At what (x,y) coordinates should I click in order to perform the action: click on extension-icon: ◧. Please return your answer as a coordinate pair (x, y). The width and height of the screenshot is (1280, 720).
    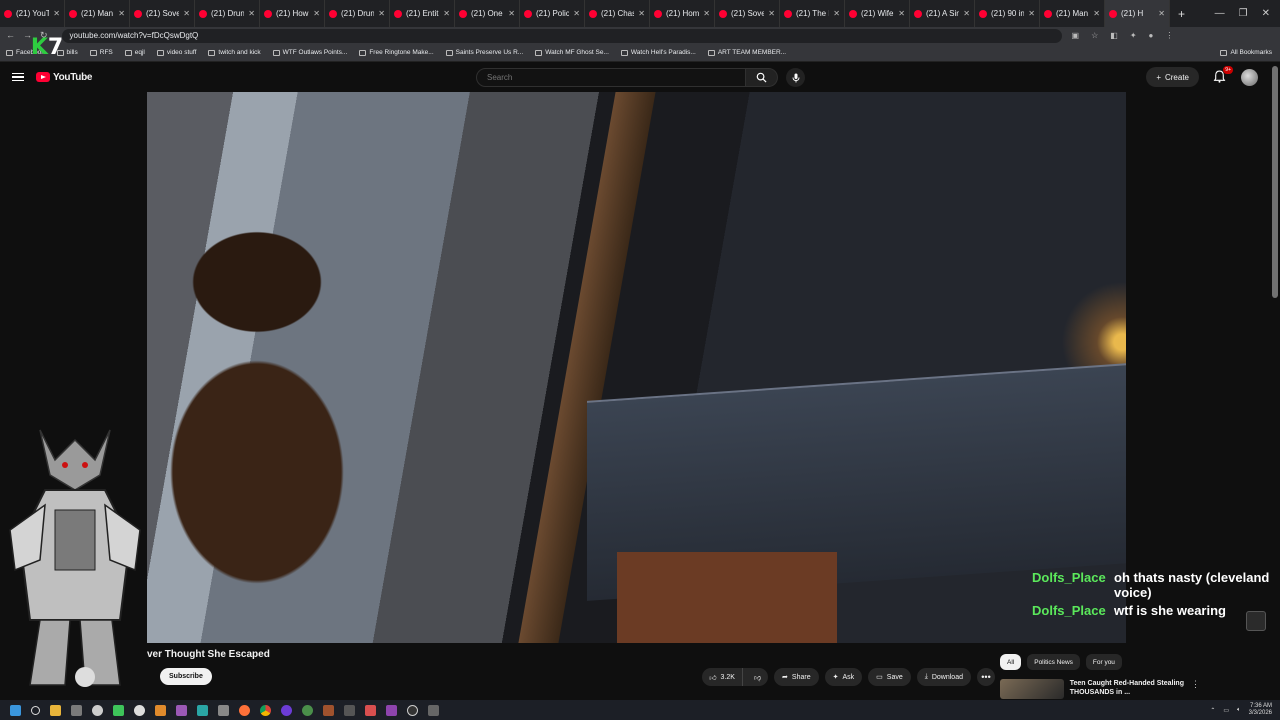
    Looking at the image, I should click on (1114, 35).